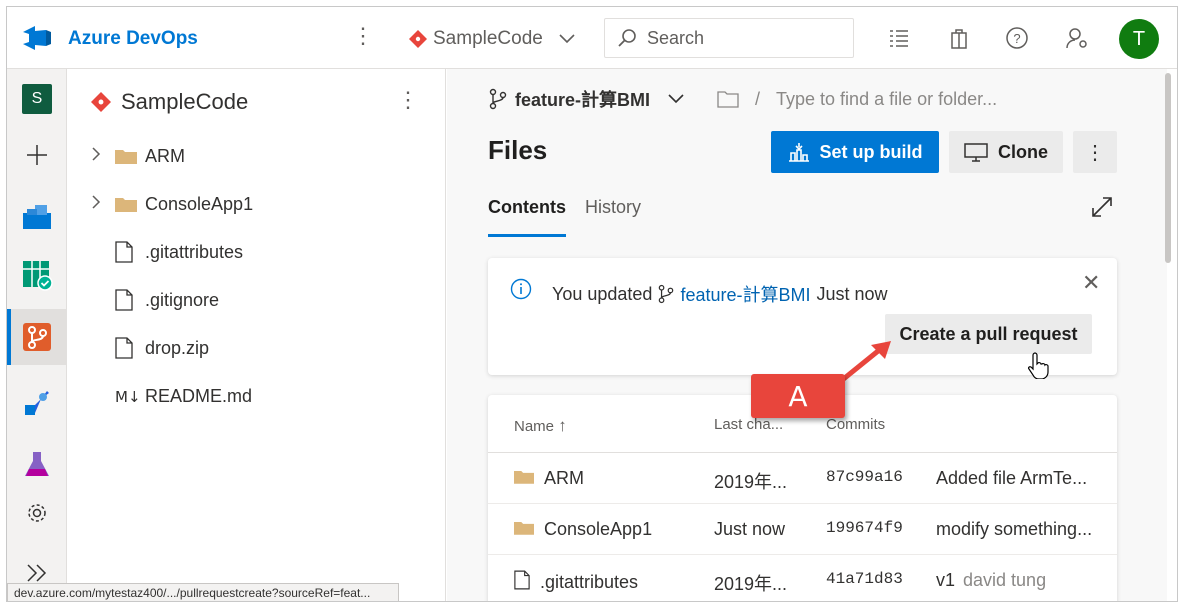  Describe the element at coordinates (976, 152) in the screenshot. I see `monitor-icon` at that location.